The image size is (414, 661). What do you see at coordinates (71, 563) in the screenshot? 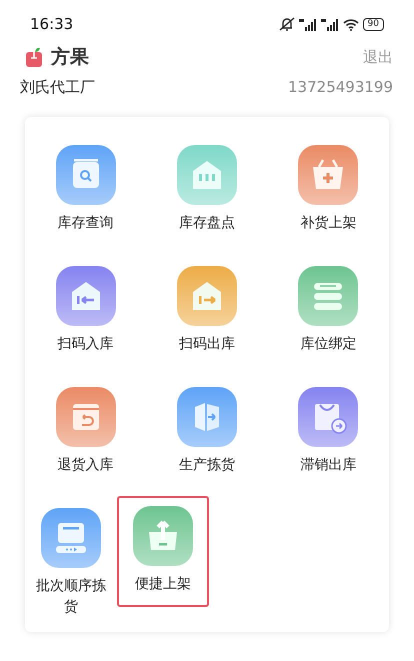
I see `menu-item: 批次顺序拣货` at bounding box center [71, 563].